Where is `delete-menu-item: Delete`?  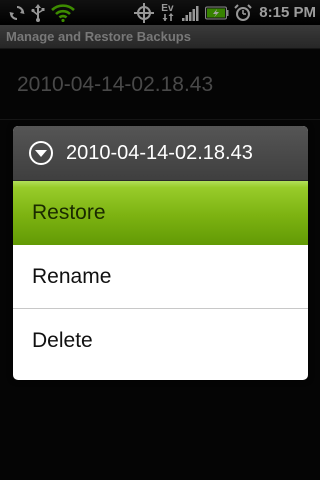
delete-menu-item: Delete is located at coordinates (160, 341).